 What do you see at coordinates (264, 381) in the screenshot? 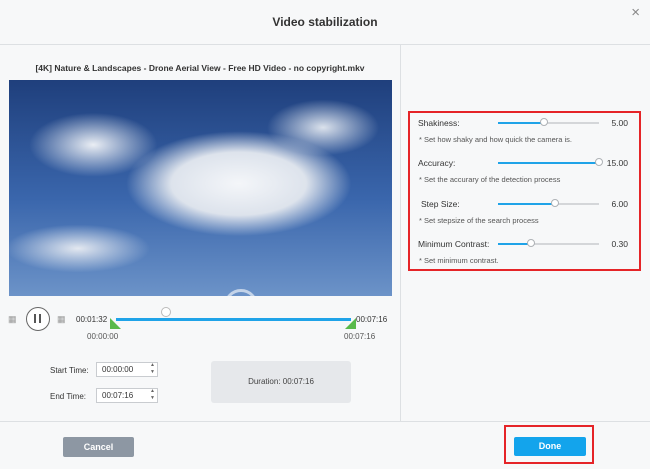
I see `duration-label: Duration:` at bounding box center [264, 381].